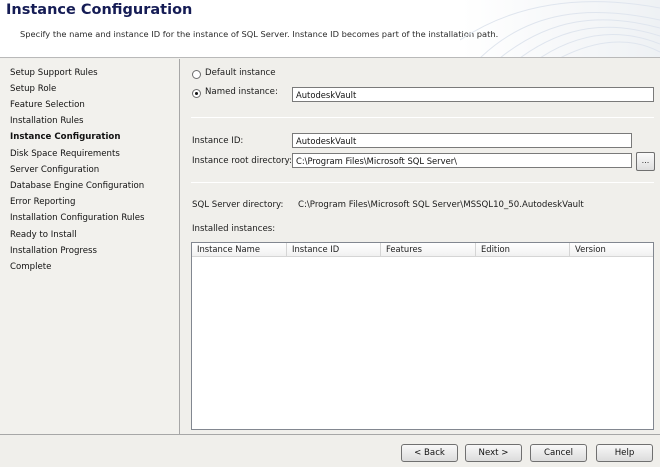 The image size is (660, 467). What do you see at coordinates (234, 229) in the screenshot?
I see `installed-instances-label: Installed instances:` at bounding box center [234, 229].